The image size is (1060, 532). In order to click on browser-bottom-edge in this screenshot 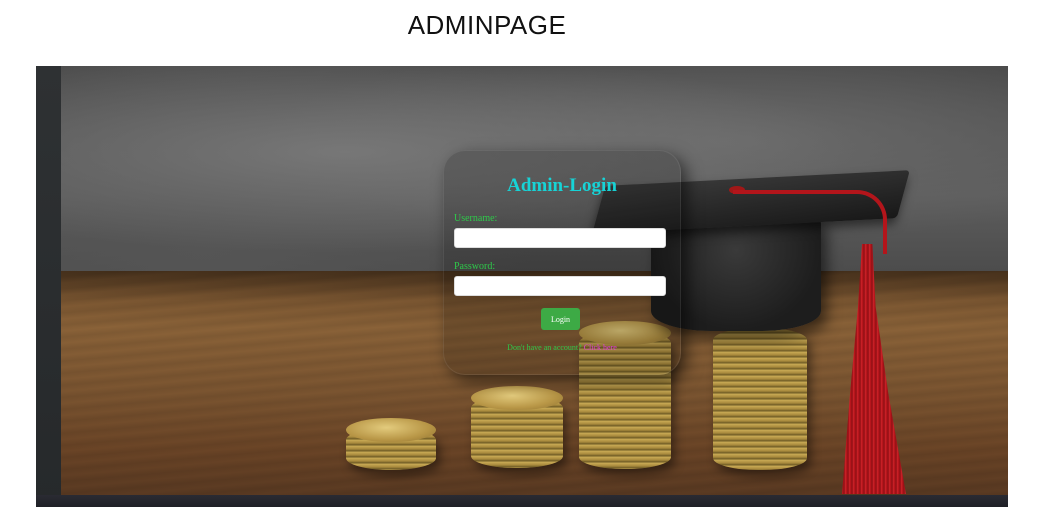, I will do `click(522, 501)`.